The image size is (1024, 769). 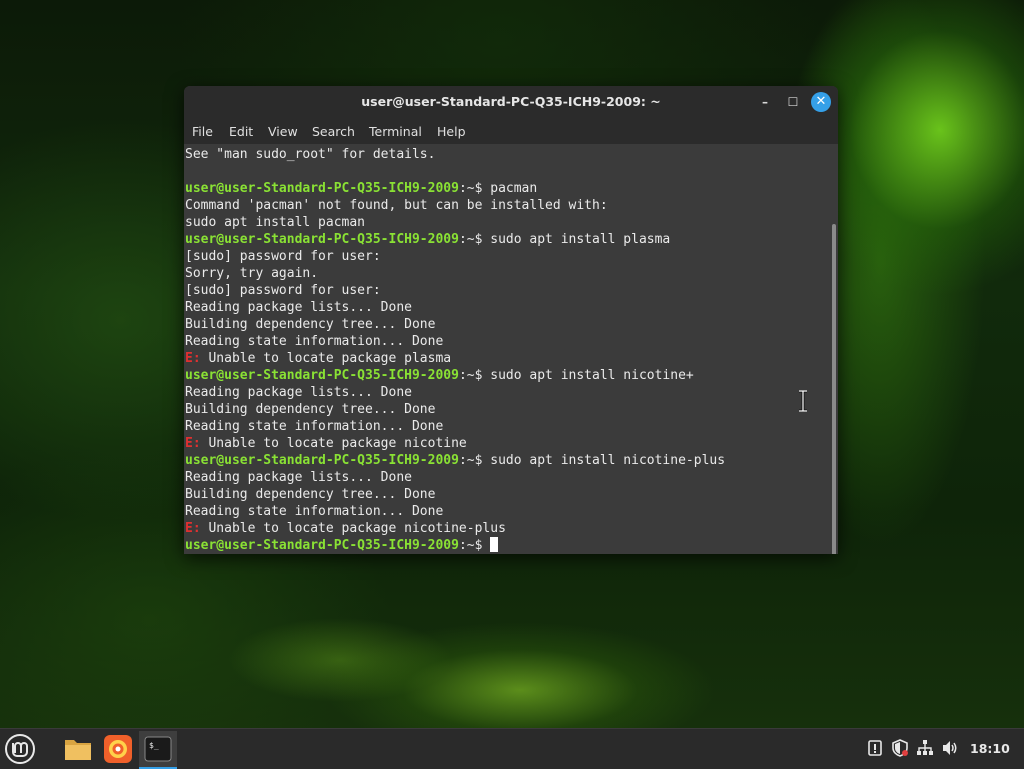 I want to click on scrollbar-thumb, so click(x=834, y=389).